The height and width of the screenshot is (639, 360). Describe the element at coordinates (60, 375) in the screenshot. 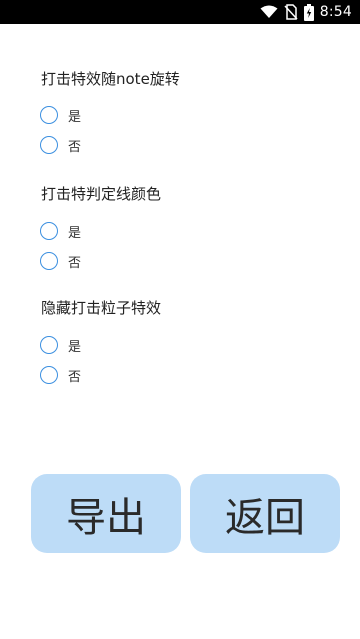

I see `radio-option-particles-no: 否` at that location.